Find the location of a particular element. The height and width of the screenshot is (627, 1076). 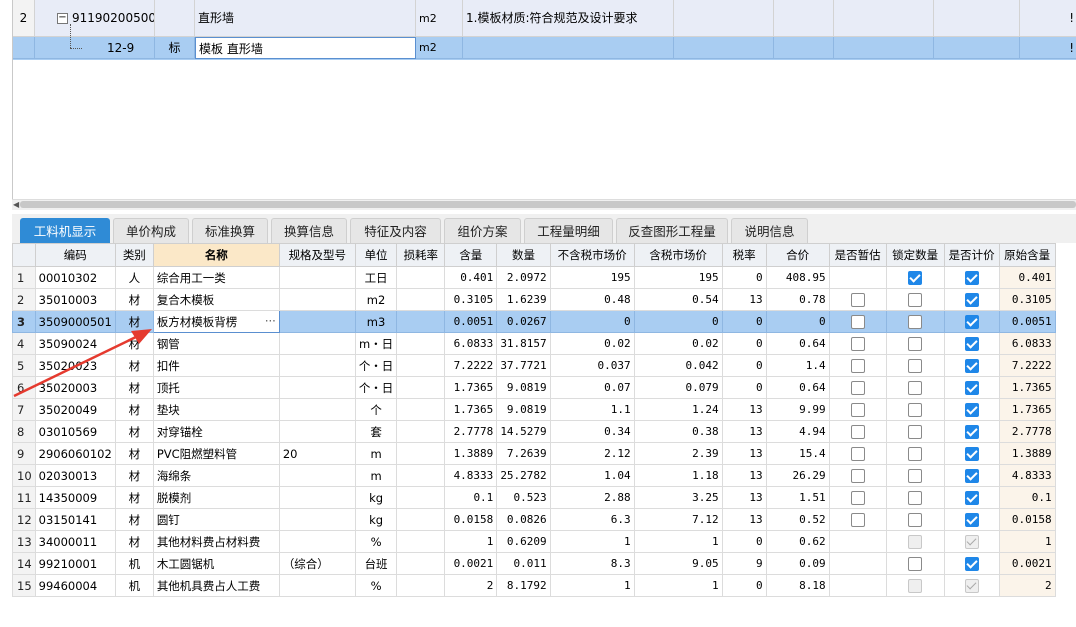

table-row: 13 34000011 材其他材料费占材料费% 1 0.6209 1 1 0 0.62 1 is located at coordinates (534, 541).